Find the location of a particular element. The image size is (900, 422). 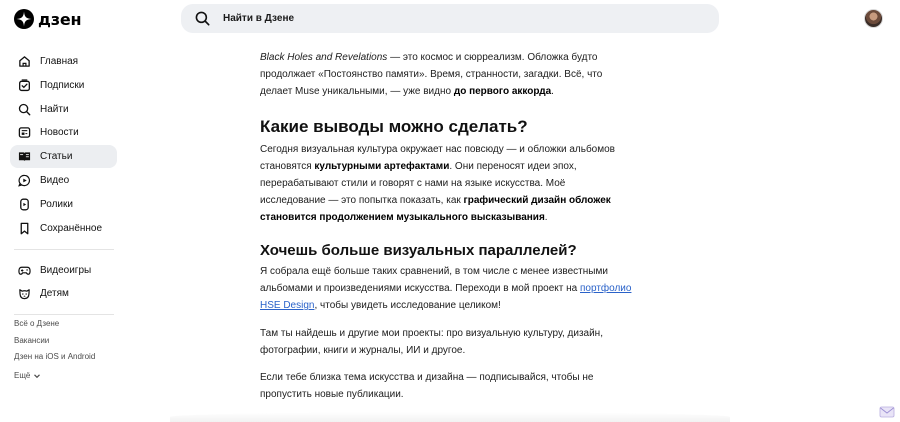

video-icon is located at coordinates (24, 180).